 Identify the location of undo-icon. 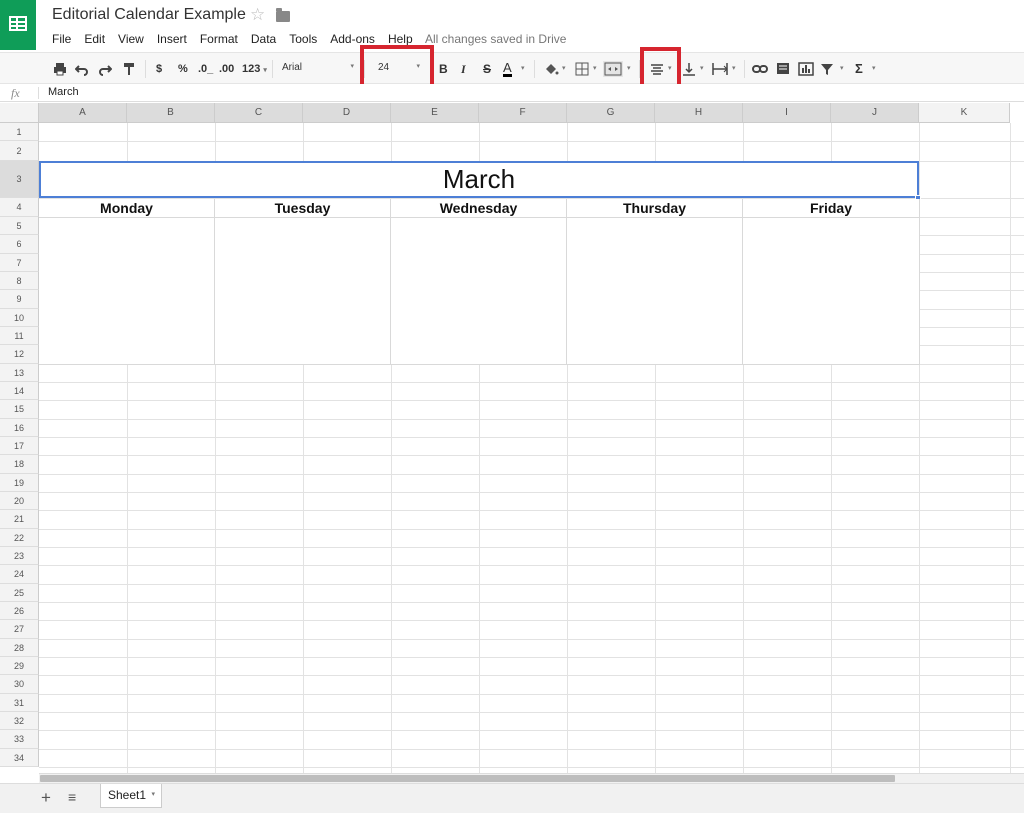
(82, 69).